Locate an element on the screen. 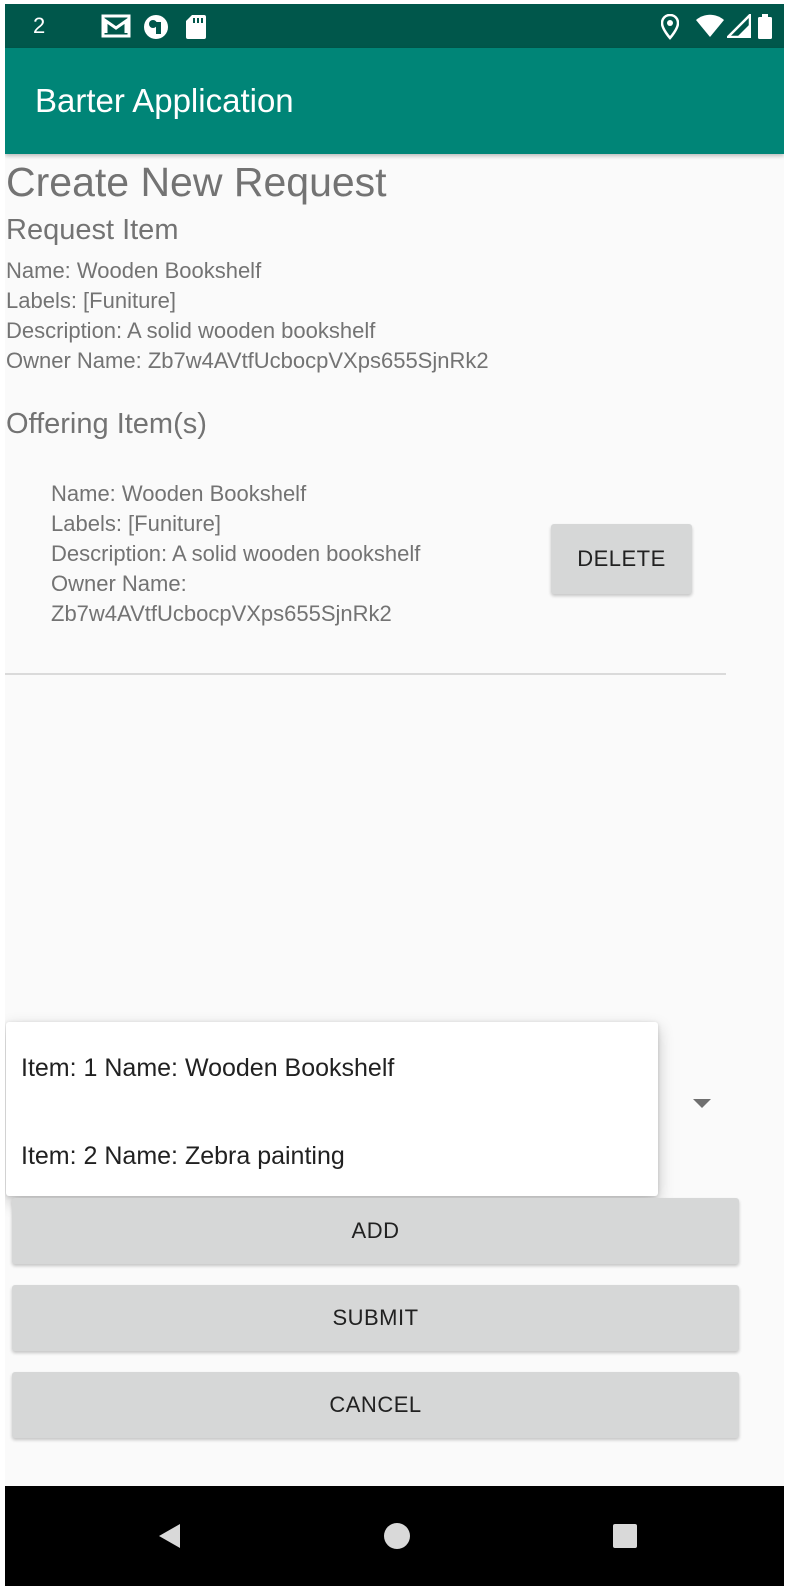 The height and width of the screenshot is (1586, 792). recents-icon is located at coordinates (625, 1536).